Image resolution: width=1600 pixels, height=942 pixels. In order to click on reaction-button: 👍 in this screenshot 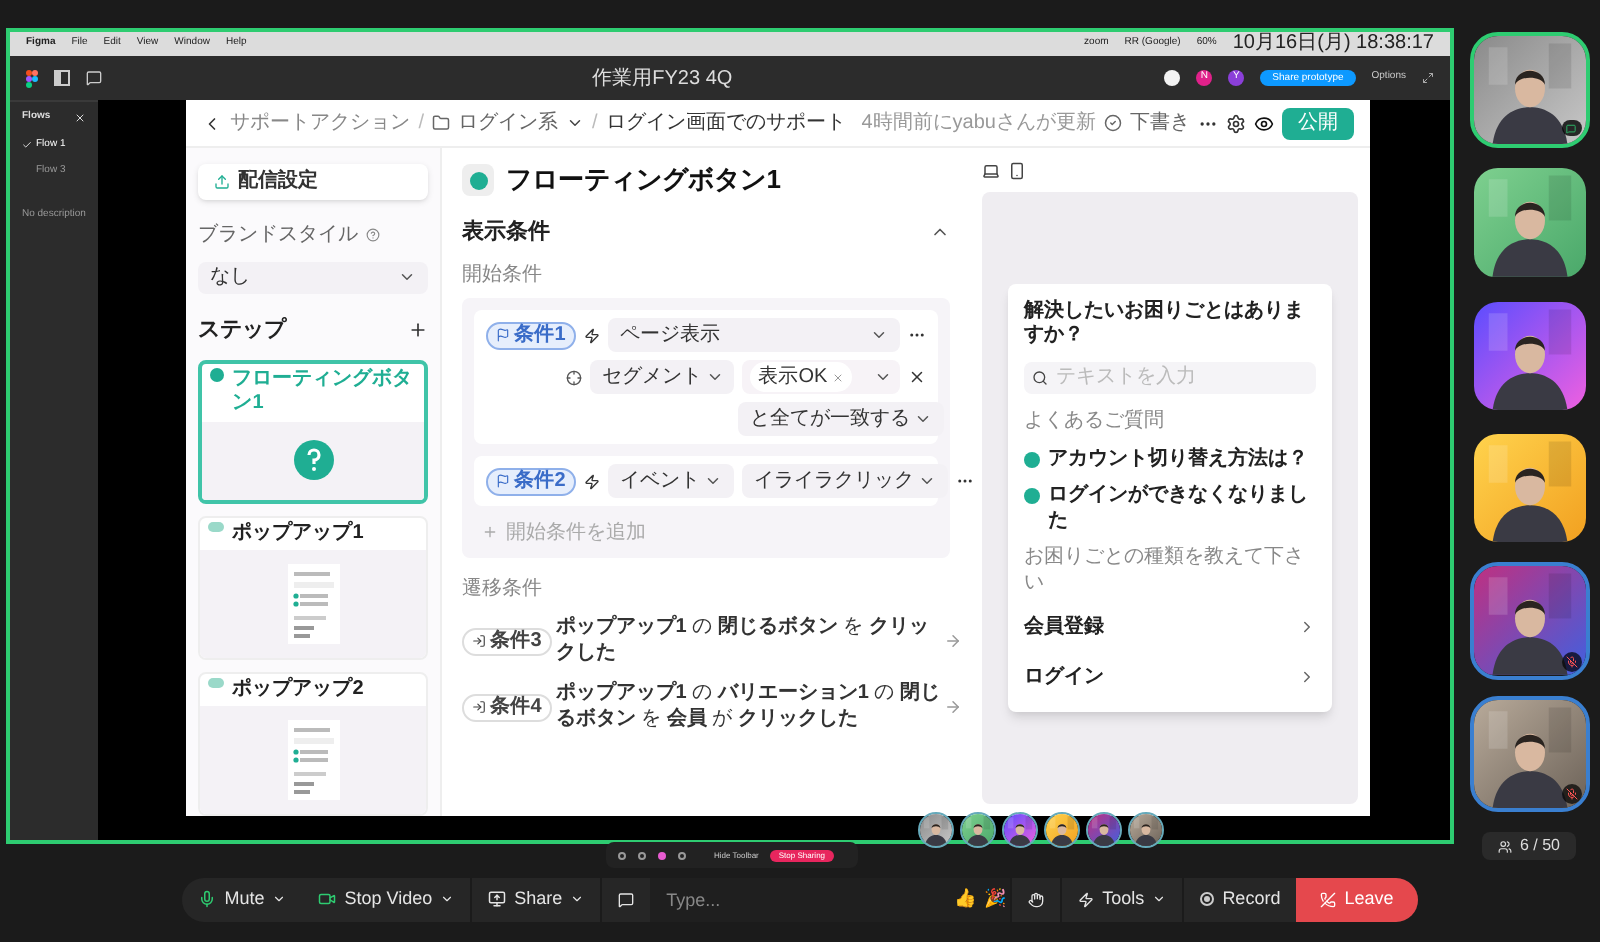, I will do `click(965, 899)`.